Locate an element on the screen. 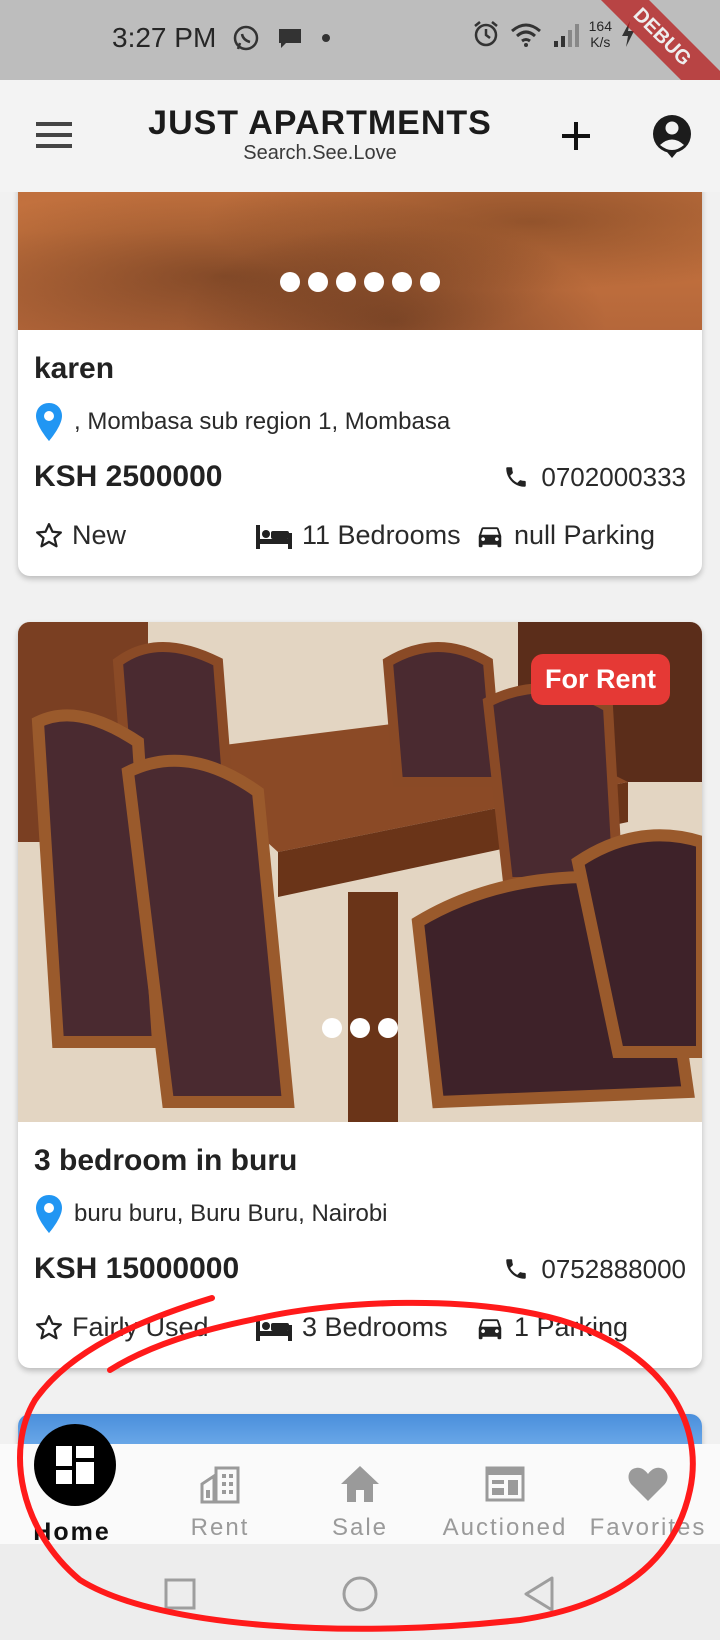  parking-text: null Parking is located at coordinates (585, 535).